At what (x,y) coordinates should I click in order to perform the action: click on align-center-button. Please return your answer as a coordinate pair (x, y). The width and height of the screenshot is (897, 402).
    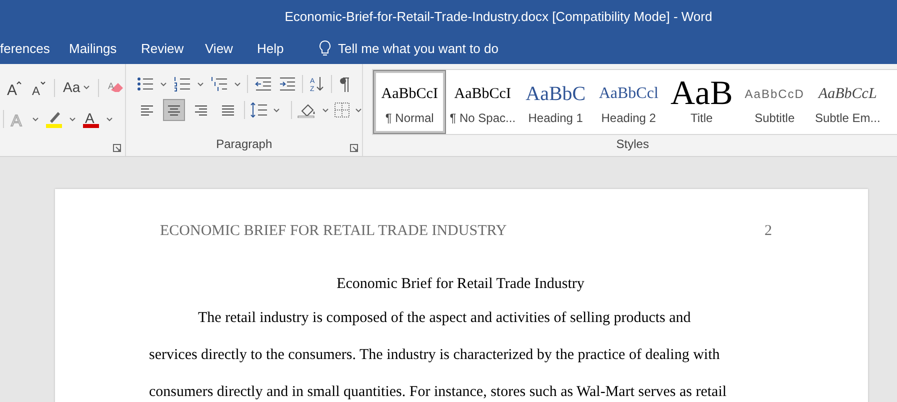
    Looking at the image, I should click on (174, 110).